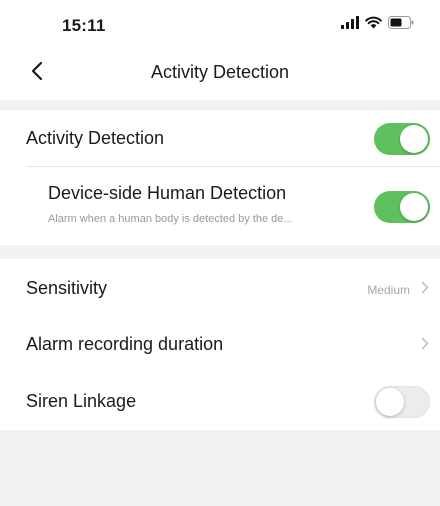 The image size is (440, 506). I want to click on setting-row-siren-linkage: Siren Linkage, so click(220, 400).